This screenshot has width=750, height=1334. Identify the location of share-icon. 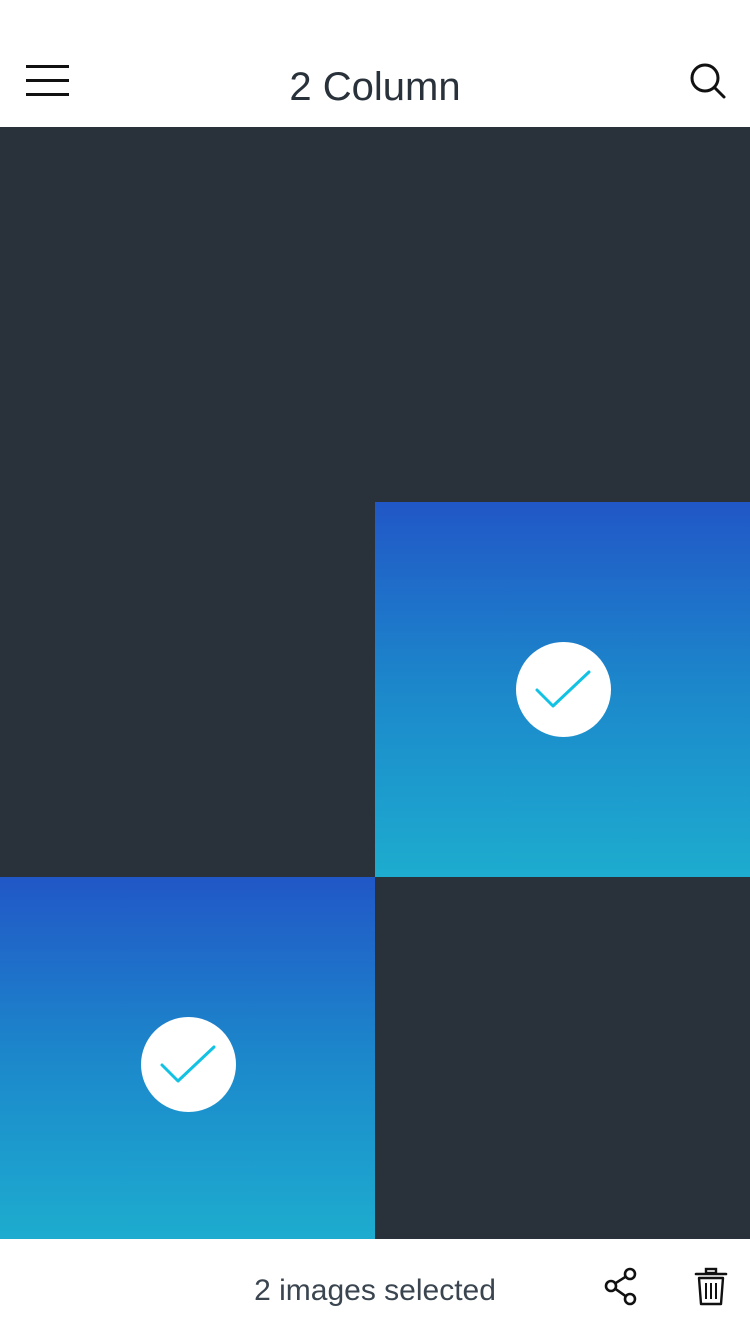
(622, 1287).